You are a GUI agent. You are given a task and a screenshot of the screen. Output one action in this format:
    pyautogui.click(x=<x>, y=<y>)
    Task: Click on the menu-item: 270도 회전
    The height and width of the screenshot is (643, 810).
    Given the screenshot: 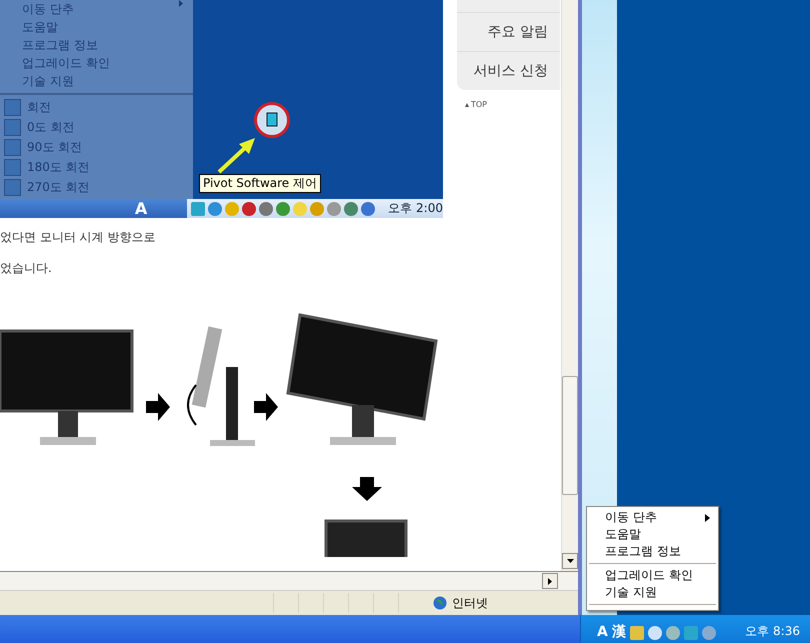 What is the action you would take?
    pyautogui.click(x=58, y=187)
    